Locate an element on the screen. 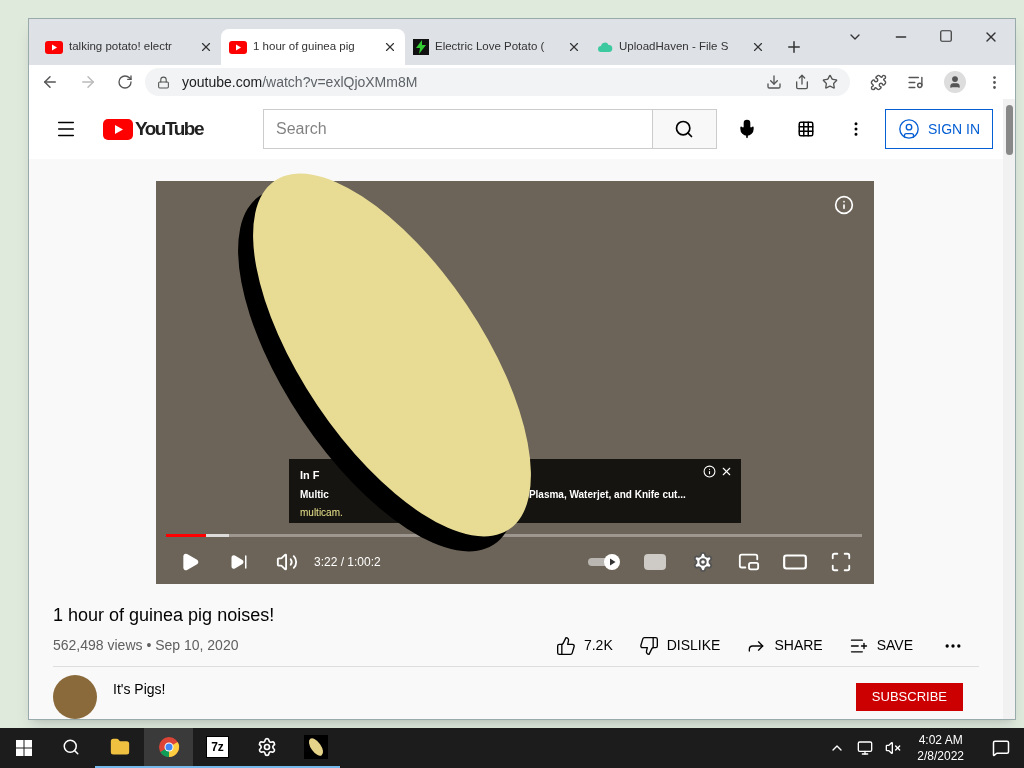  back-icon is located at coordinates (50, 82).